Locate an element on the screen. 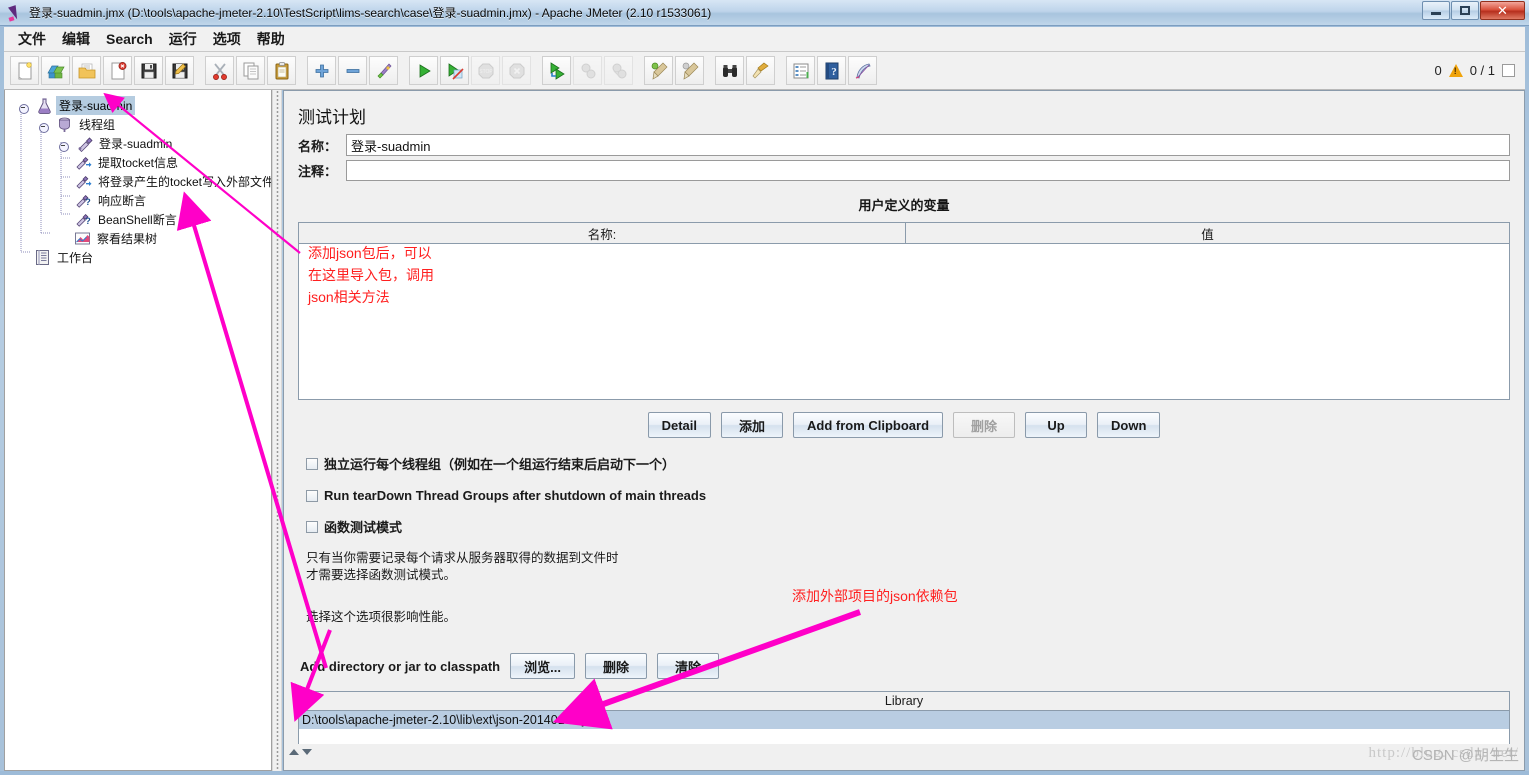 Image resolution: width=1529 pixels, height=775 pixels. menu-run: 运行 is located at coordinates (183, 39).